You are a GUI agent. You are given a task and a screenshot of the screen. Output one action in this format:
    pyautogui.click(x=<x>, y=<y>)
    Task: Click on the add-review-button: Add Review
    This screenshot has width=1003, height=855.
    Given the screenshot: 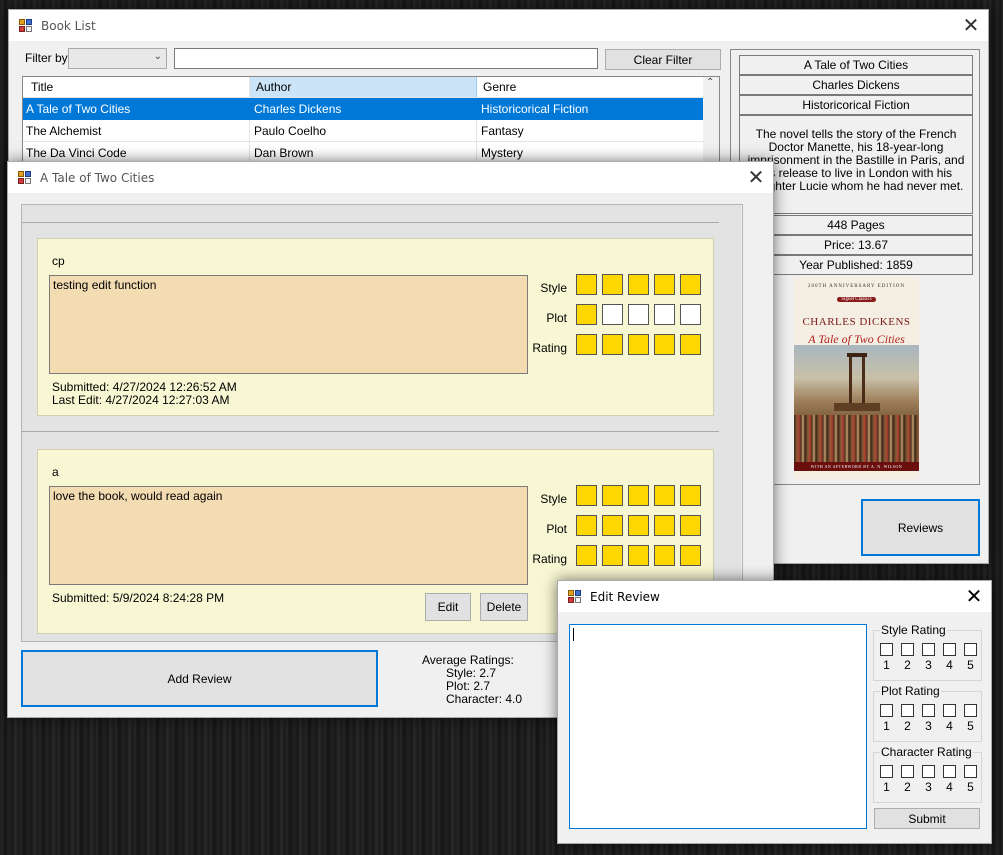 What is the action you would take?
    pyautogui.click(x=199, y=678)
    